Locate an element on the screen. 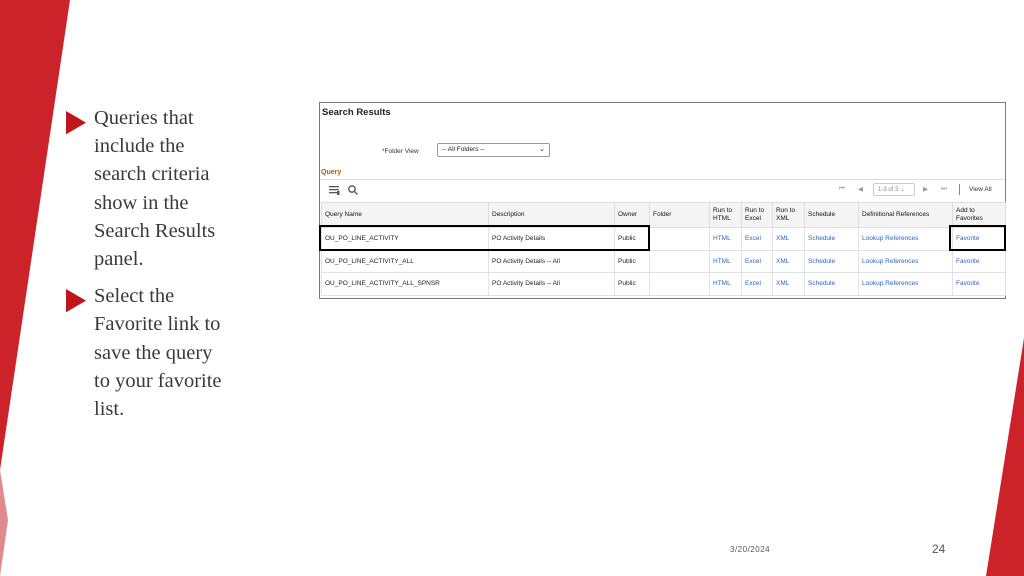 This screenshot has width=1024, height=576. previous-page-icon: ◀ is located at coordinates (860, 189).